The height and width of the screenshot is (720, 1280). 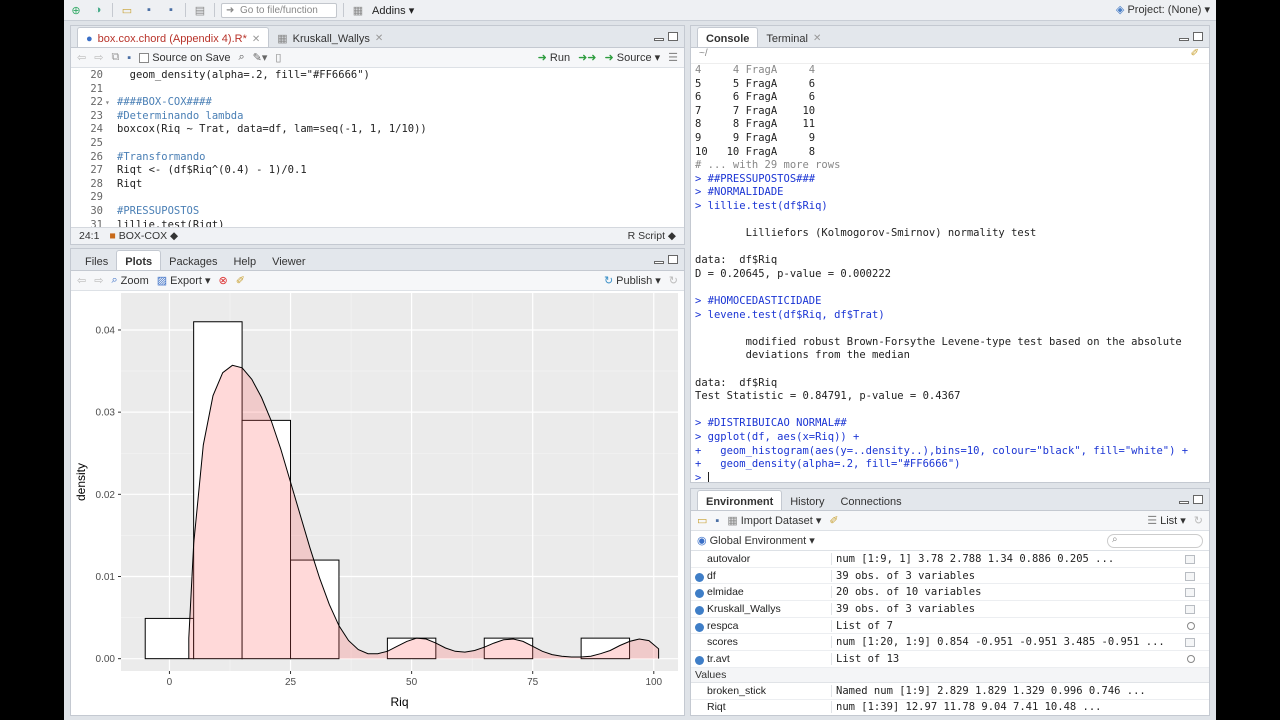 I want to click on export-button: ▨ Export ▾, so click(x=184, y=281).